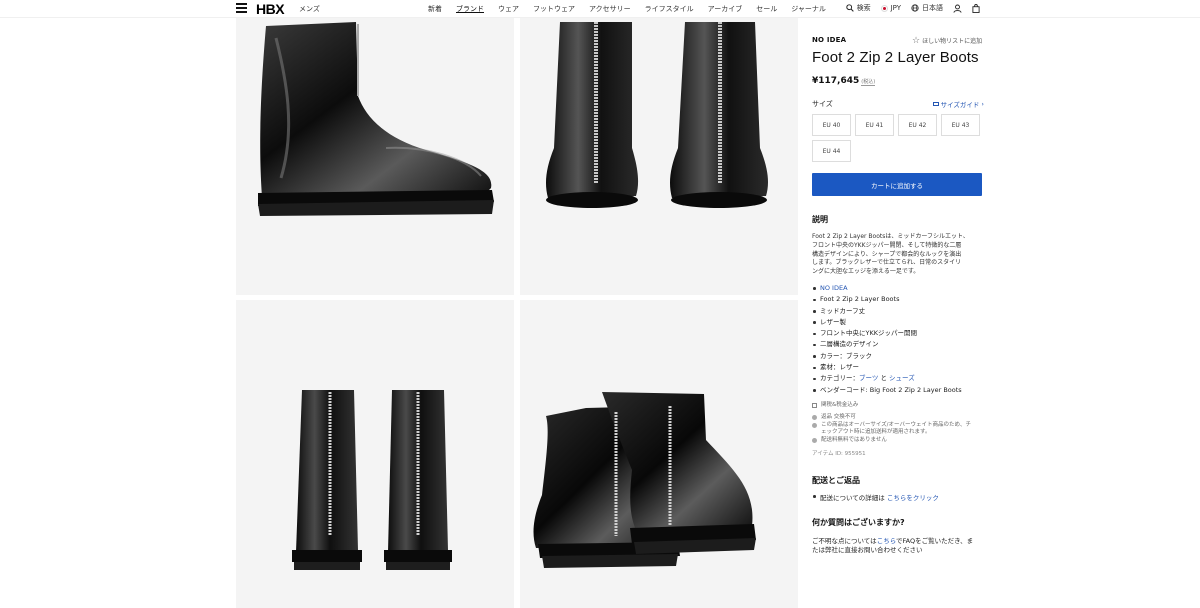 The image size is (1200, 608). Describe the element at coordinates (435, 9) in the screenshot. I see `nav-new: 新着` at that location.